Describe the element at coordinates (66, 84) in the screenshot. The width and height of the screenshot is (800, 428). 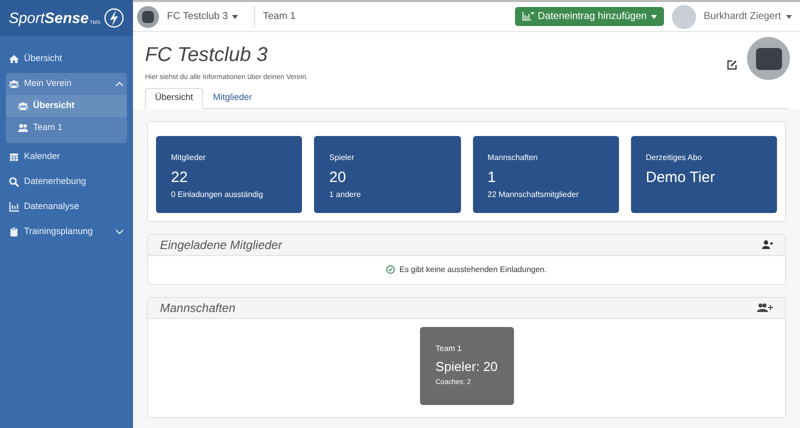
I see `sidebar-item: Mein Verein` at that location.